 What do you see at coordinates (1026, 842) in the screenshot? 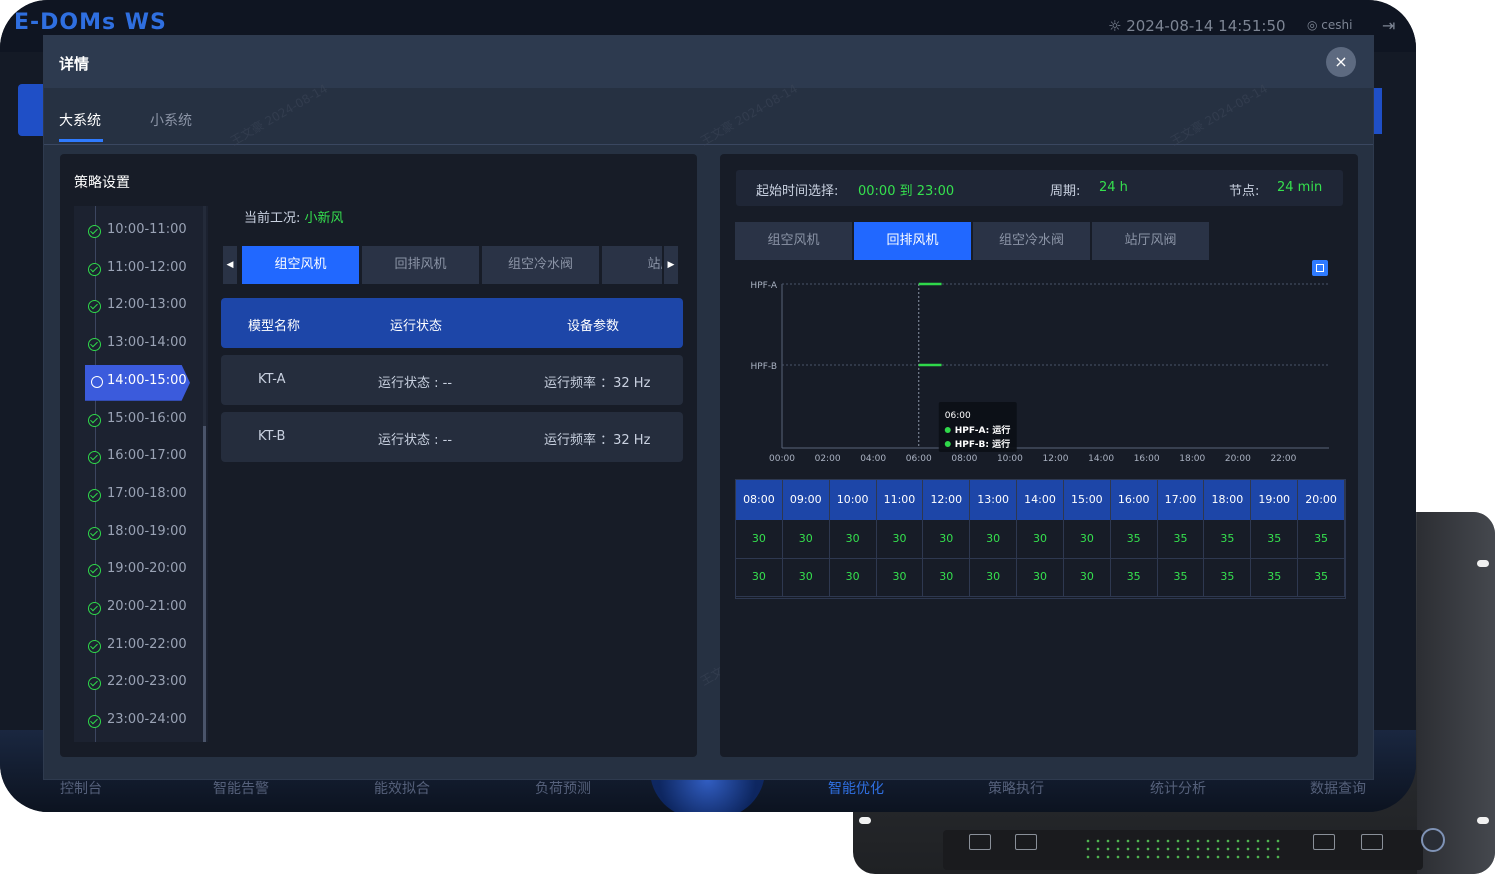
I see `usb-port` at bounding box center [1026, 842].